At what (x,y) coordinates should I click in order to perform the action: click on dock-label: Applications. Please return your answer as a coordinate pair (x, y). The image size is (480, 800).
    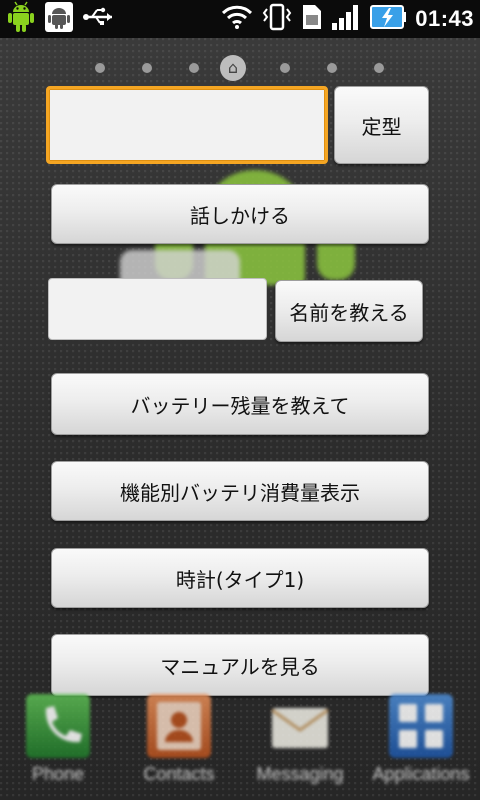
    Looking at the image, I should click on (421, 774).